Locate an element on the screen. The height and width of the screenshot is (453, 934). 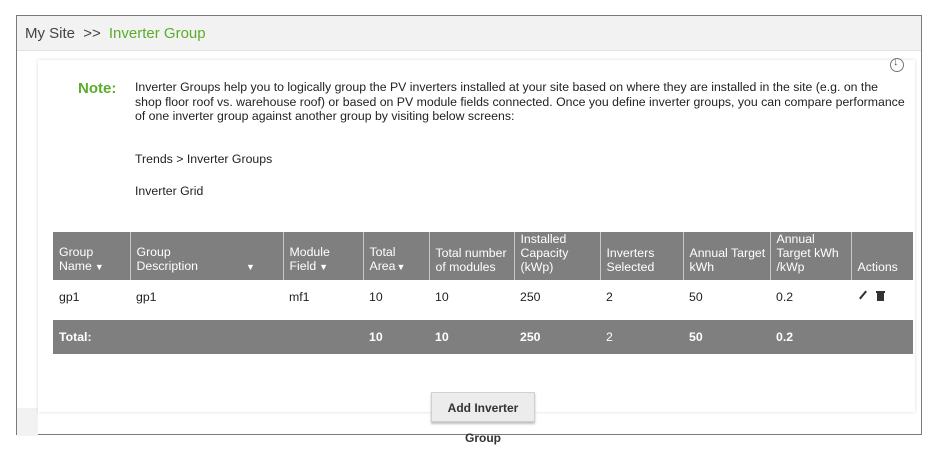
col-total-modules: Total number of modules is located at coordinates (472, 256).